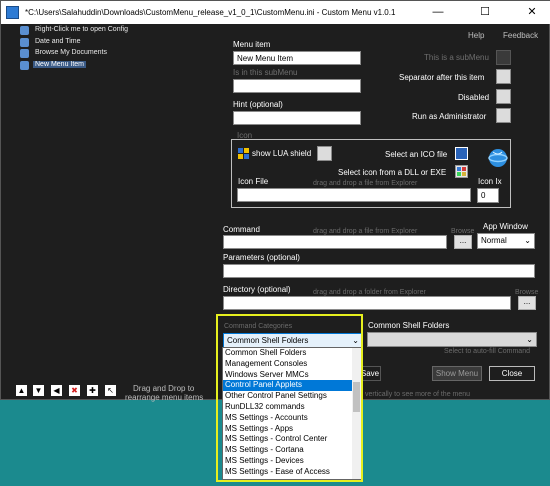 This screenshot has width=550, height=486. Describe the element at coordinates (265, 72) in the screenshot. I see `is-in-submenu-label: Is in this subMenu` at that location.